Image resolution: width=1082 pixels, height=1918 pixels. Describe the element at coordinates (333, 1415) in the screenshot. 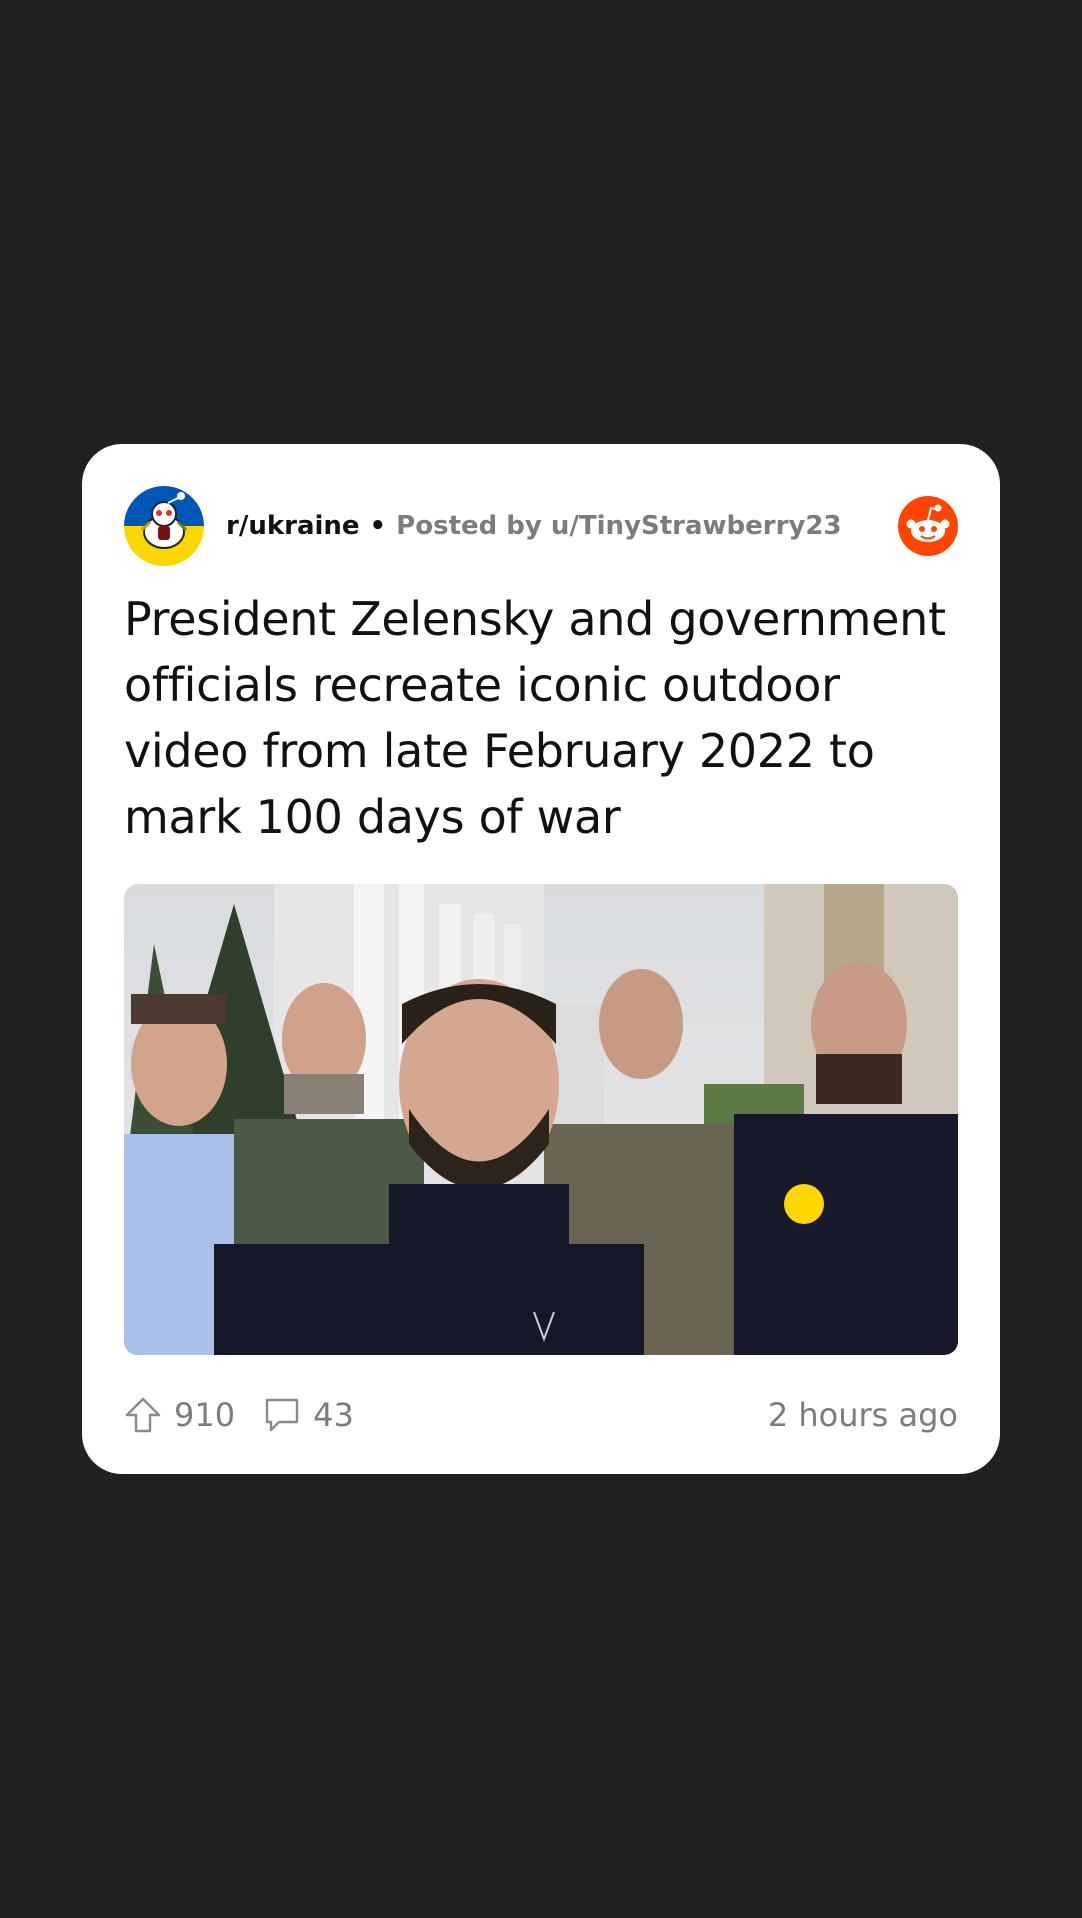

I see `comment-count: 43` at that location.